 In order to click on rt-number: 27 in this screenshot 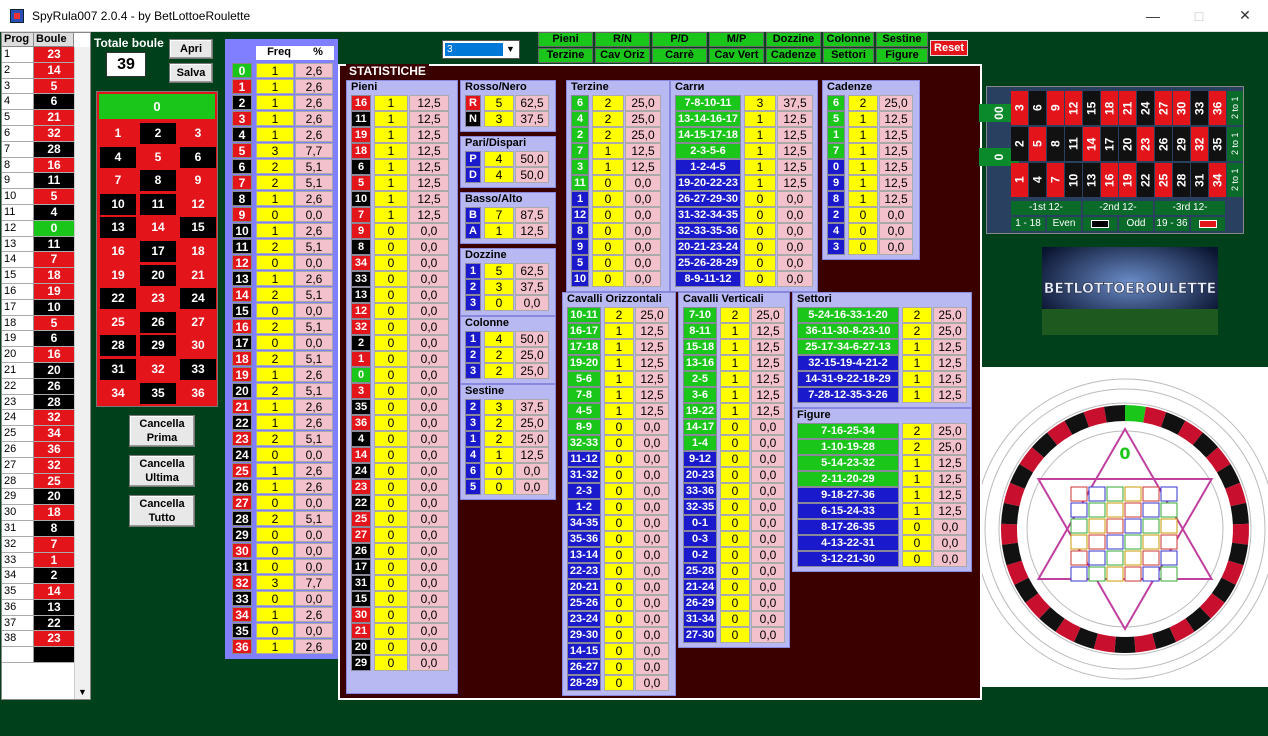, I will do `click(1163, 108)`.